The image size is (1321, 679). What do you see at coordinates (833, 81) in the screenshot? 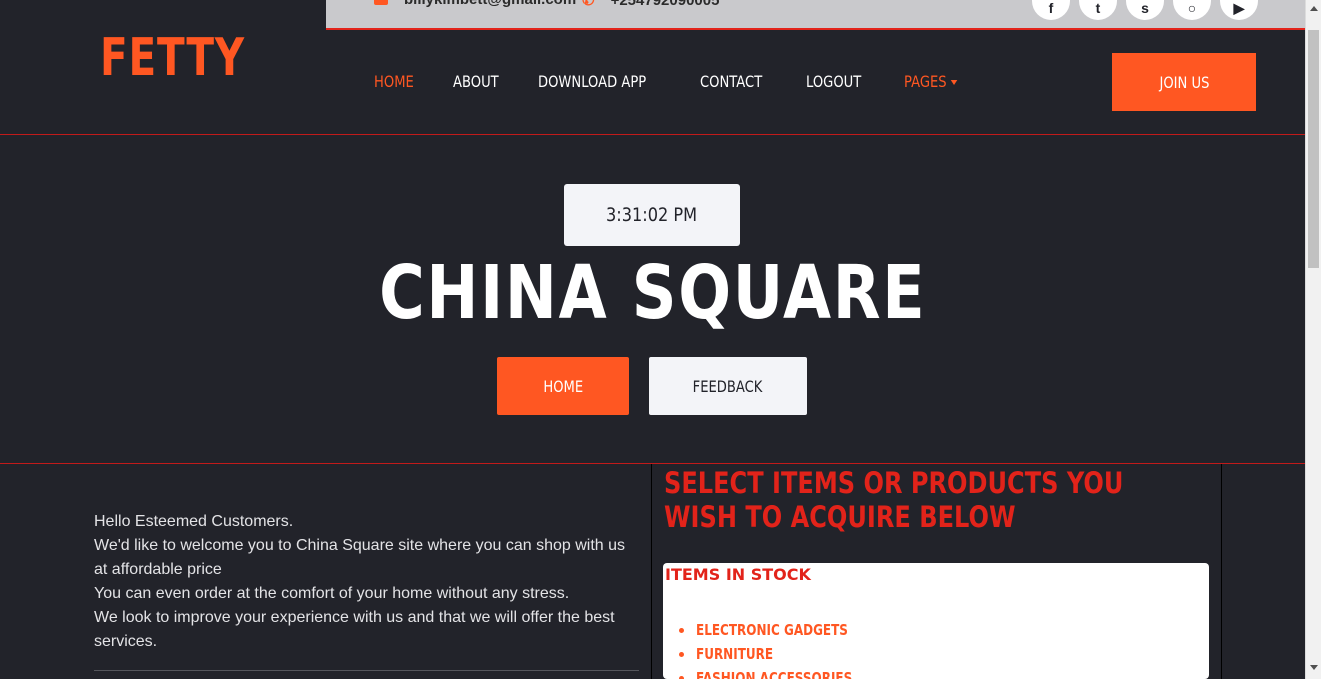
I see `nav-logout: LOGOUT` at bounding box center [833, 81].